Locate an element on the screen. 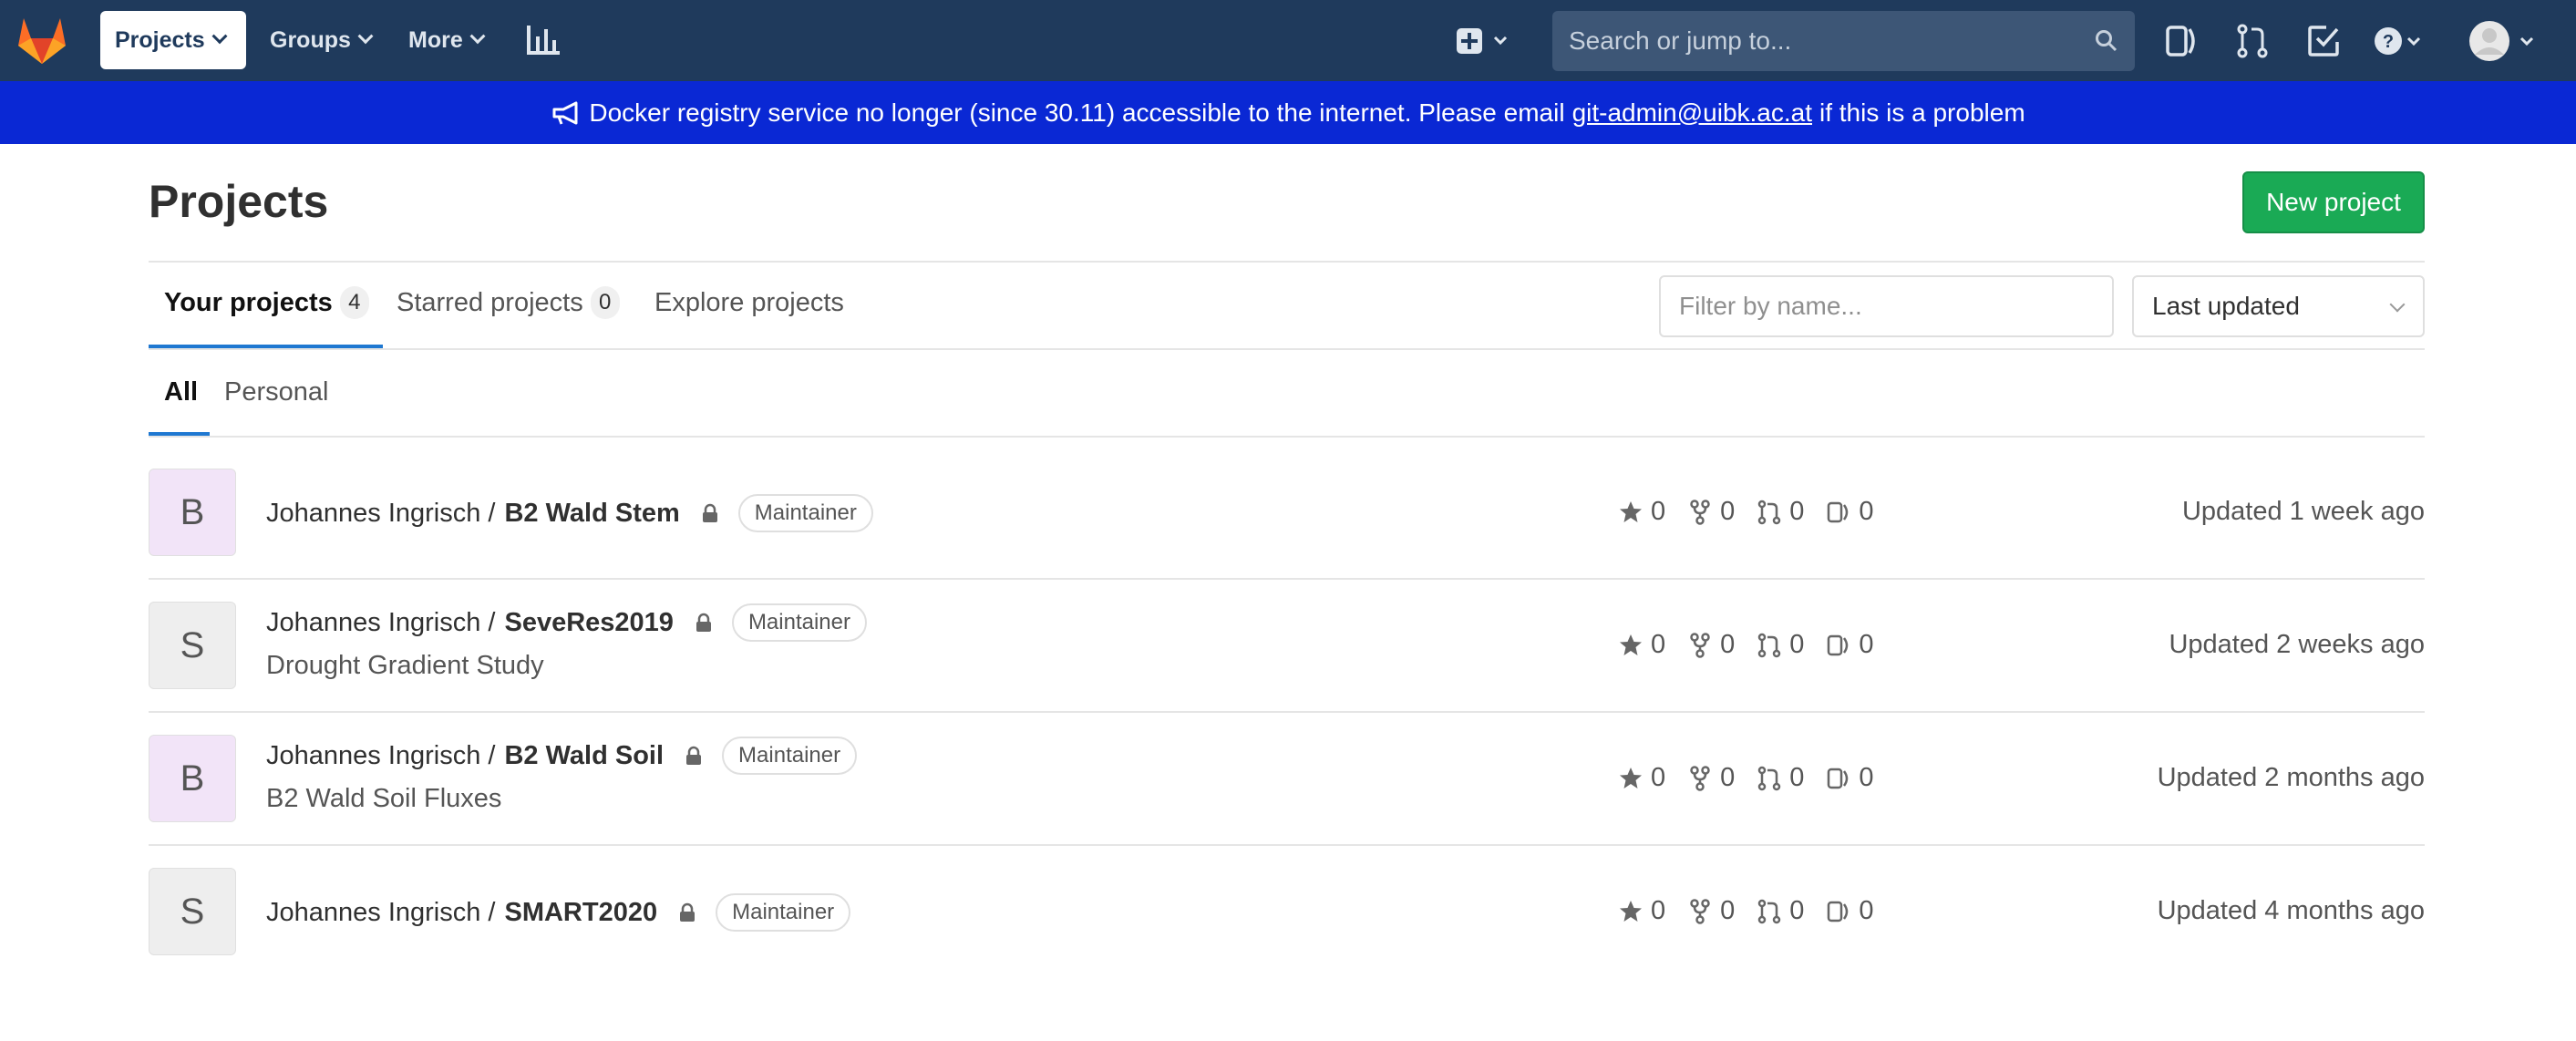 Image resolution: width=2576 pixels, height=1041 pixels. tab-label: Explore projects is located at coordinates (749, 302).